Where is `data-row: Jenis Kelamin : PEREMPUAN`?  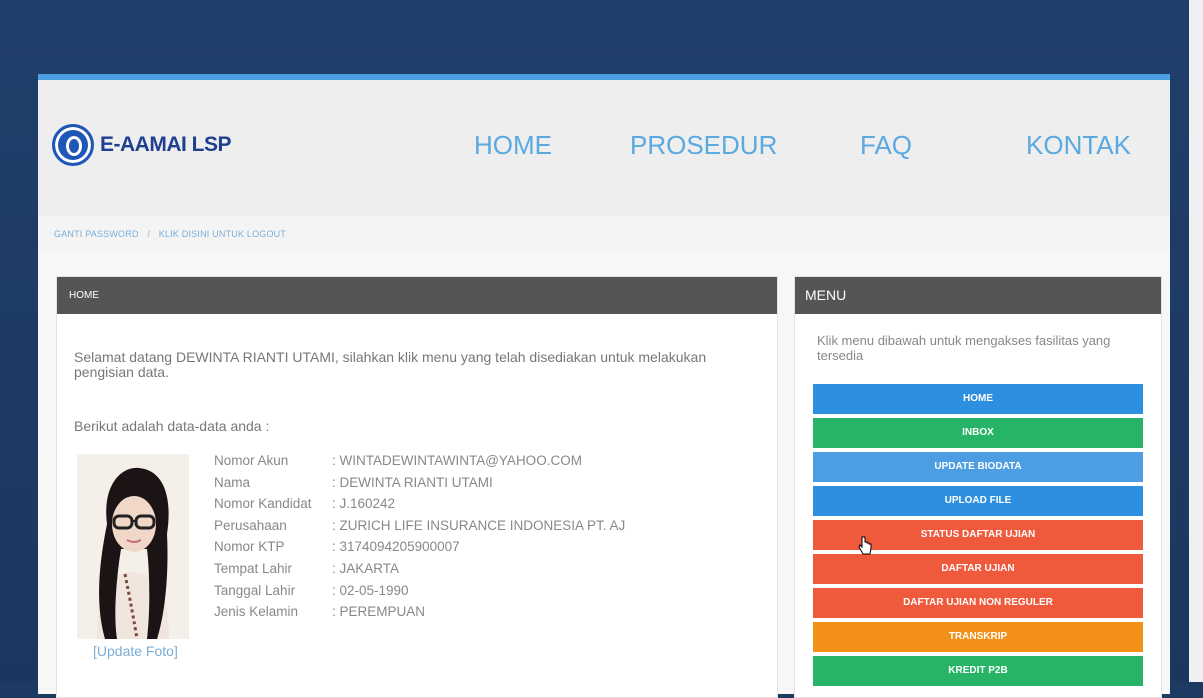 data-row: Jenis Kelamin : PEREMPUAN is located at coordinates (419, 615).